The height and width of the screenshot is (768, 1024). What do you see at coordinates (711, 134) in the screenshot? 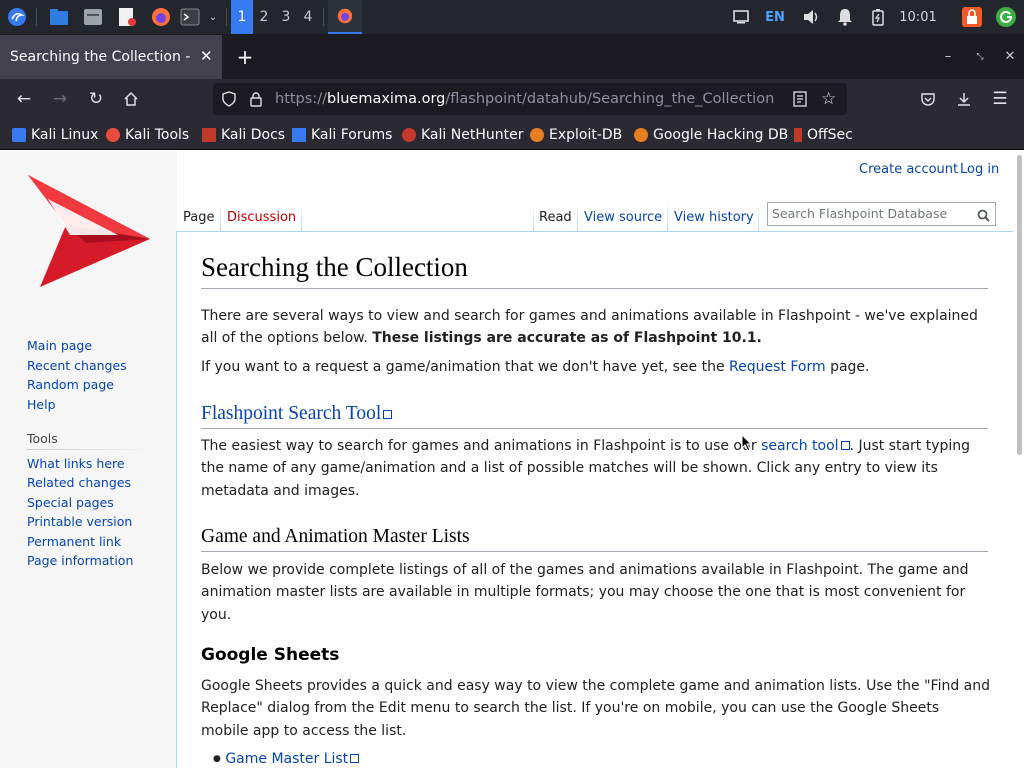
I see `bookmark-google-hacking-db: Google Hacking DB` at bounding box center [711, 134].